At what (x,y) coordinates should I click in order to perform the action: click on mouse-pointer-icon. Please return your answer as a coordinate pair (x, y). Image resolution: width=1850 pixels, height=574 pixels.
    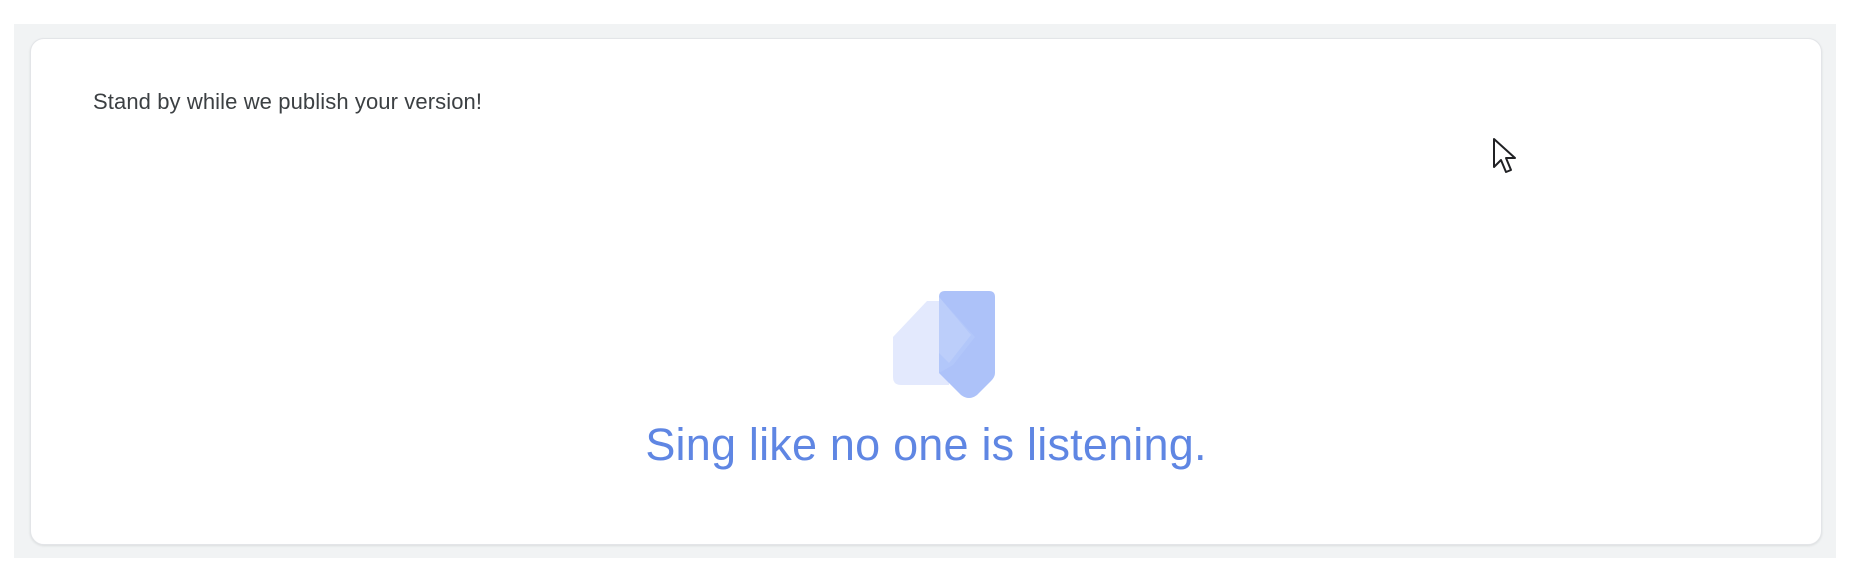
    Looking at the image, I should click on (1504, 155).